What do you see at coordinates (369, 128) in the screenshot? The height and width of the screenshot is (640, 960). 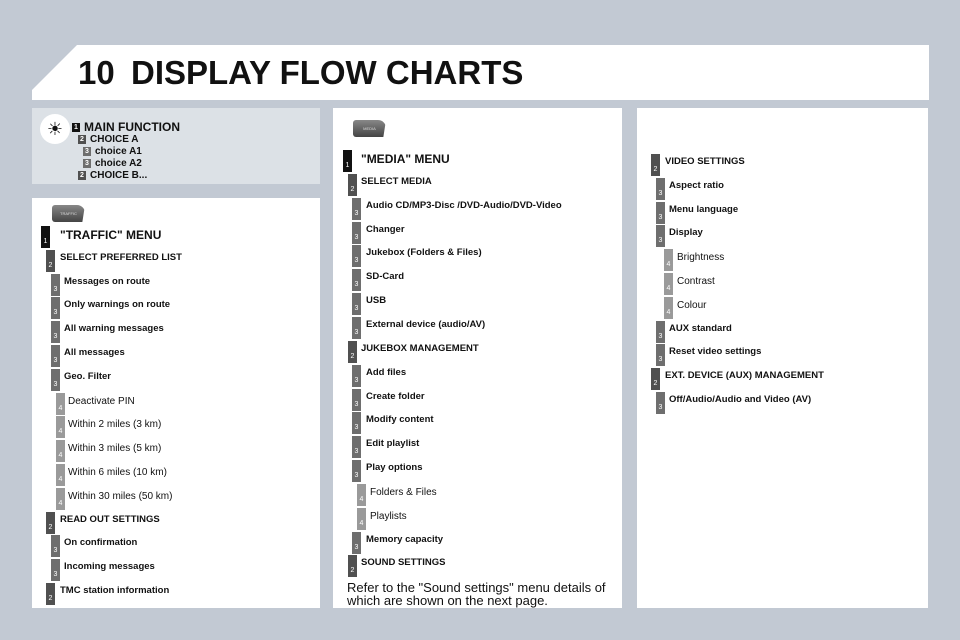 I see `media-tab-icon: MEDIA` at bounding box center [369, 128].